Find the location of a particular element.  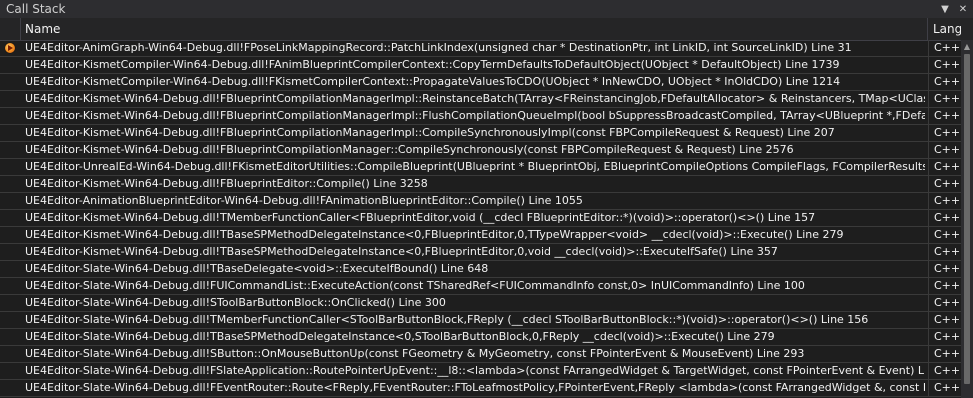

scrollbar-thumb is located at coordinates (967, 219).